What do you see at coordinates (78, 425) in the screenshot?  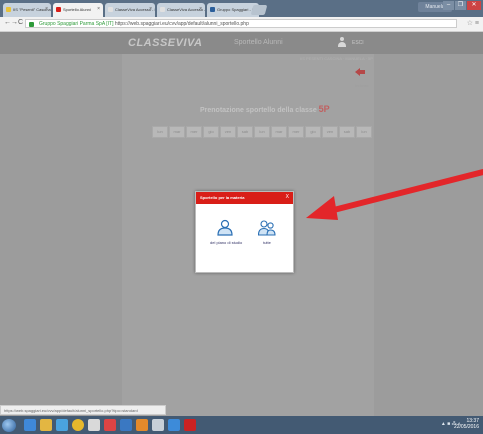 I see `chrome-icon` at bounding box center [78, 425].